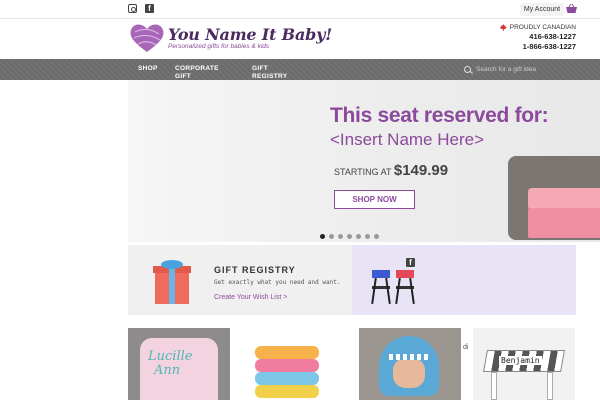 The height and width of the screenshot is (400, 600). I want to click on chair-back-red, so click(405, 274).